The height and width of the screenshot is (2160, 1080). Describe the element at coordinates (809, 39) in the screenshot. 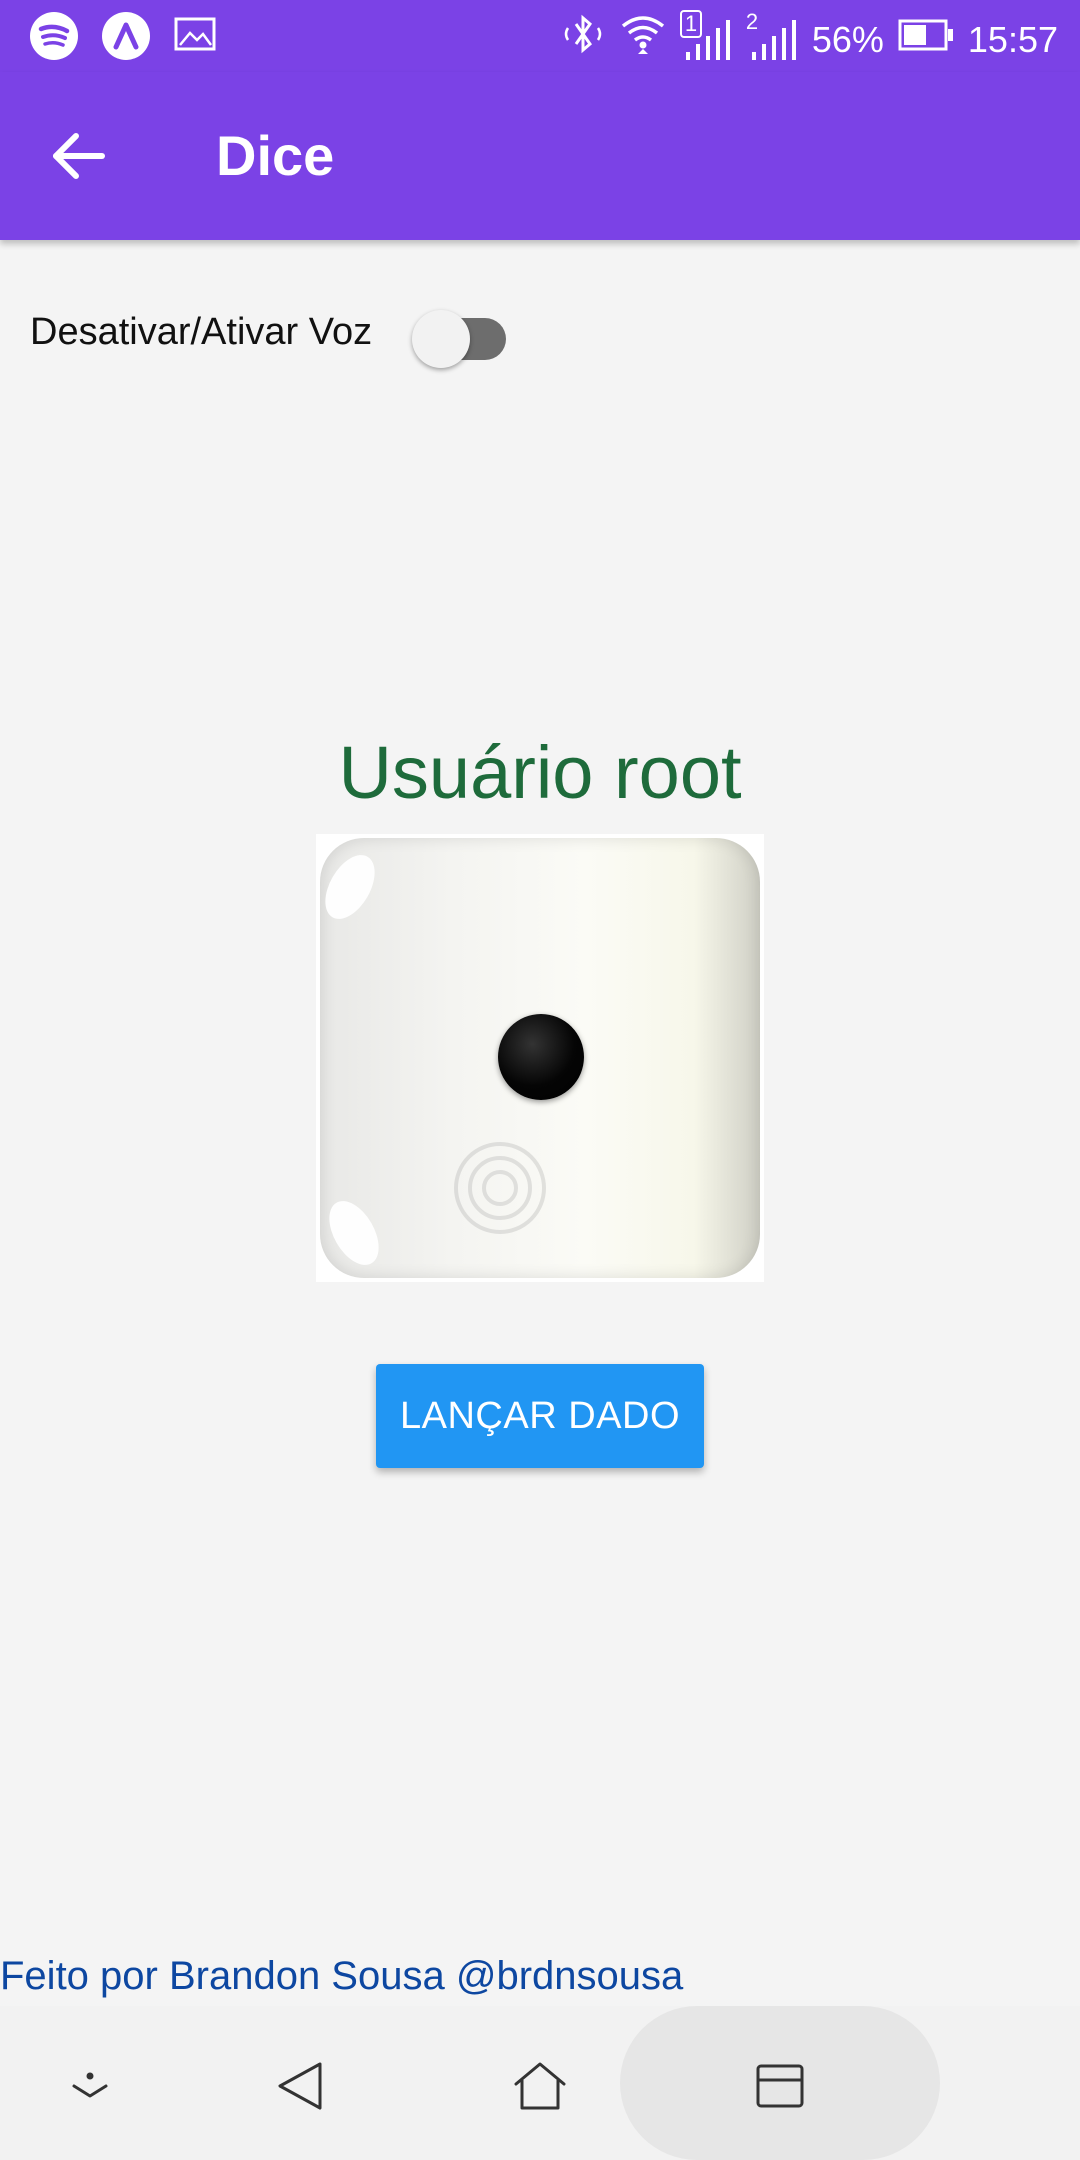

I see `status-system-icons: 1 2 56% 15:57` at that location.